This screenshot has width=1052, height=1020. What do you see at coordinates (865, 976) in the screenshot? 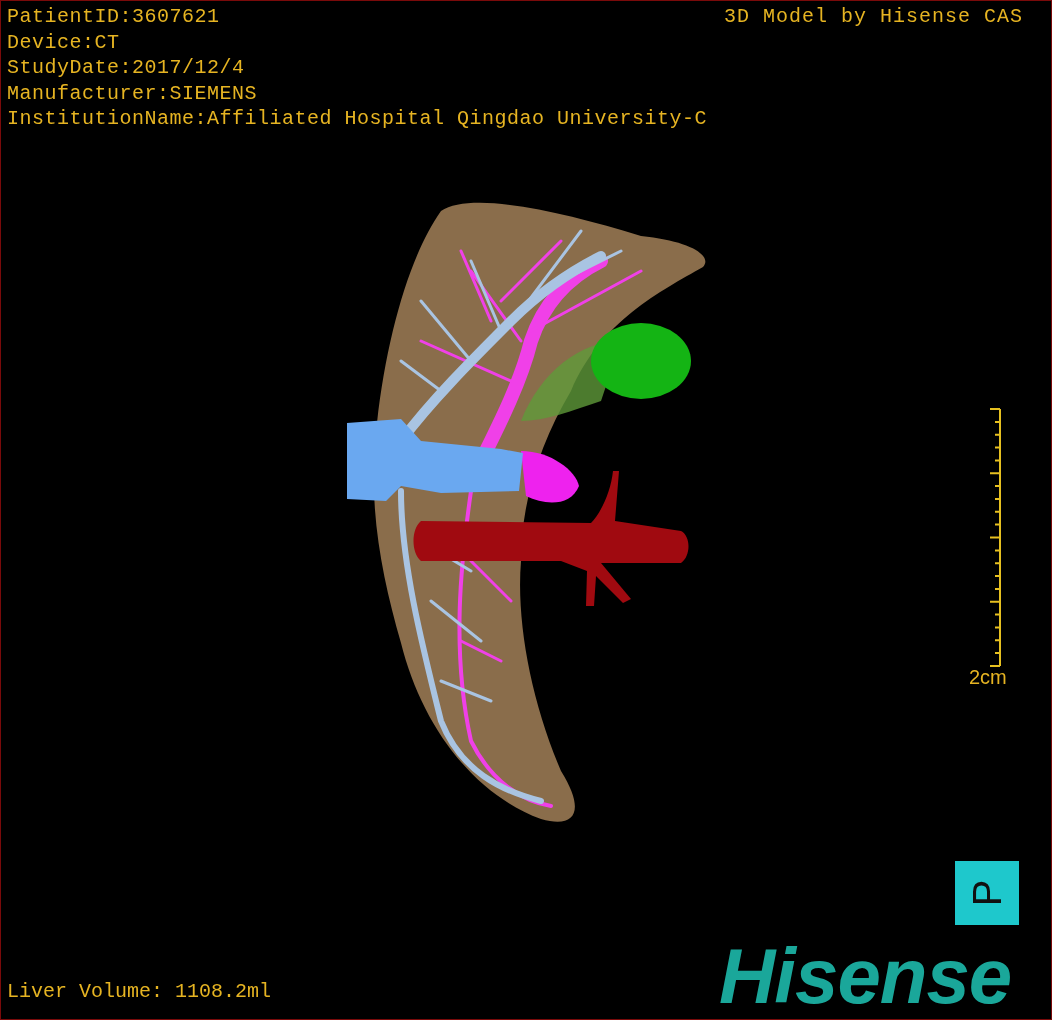
I see `hisense-logo: Hisense` at bounding box center [865, 976].